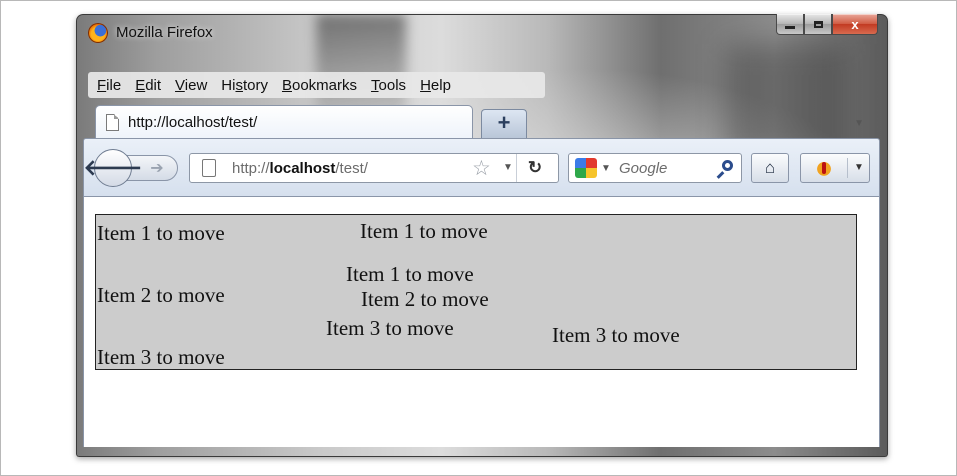  I want to click on back-forward-group: ➔ 🡐, so click(132, 168).